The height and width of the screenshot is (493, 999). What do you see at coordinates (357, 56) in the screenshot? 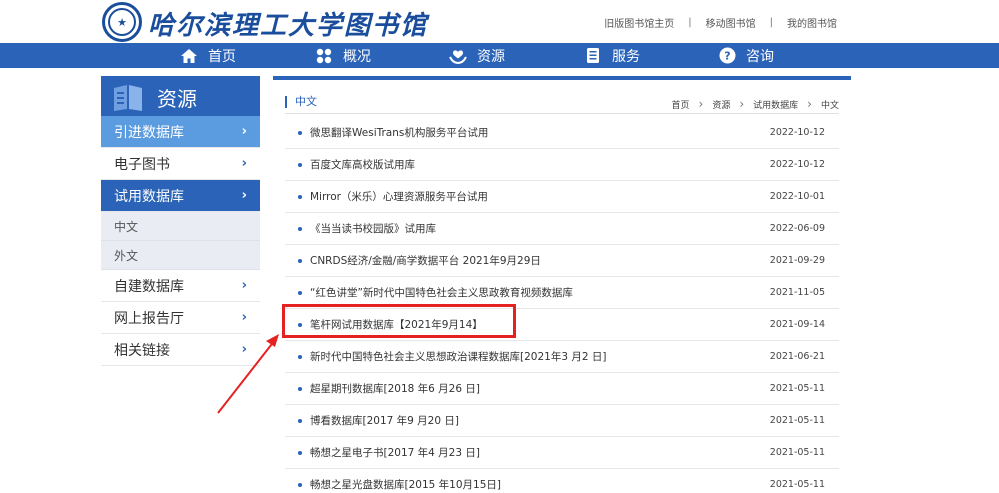
I see `nav-overview-label: 概况` at bounding box center [357, 56].